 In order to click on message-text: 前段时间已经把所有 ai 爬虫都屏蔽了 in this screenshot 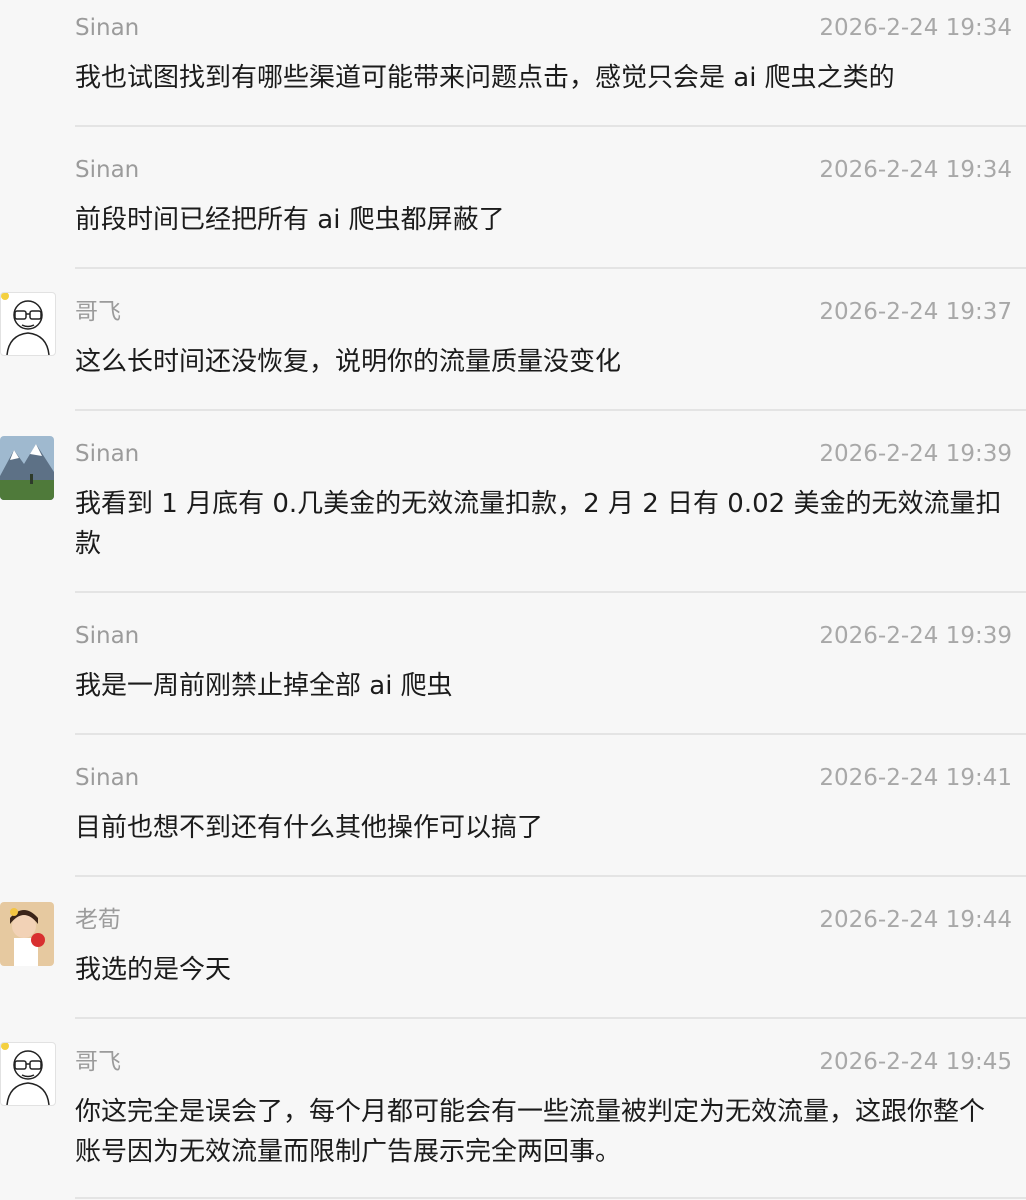, I will do `click(290, 220)`.